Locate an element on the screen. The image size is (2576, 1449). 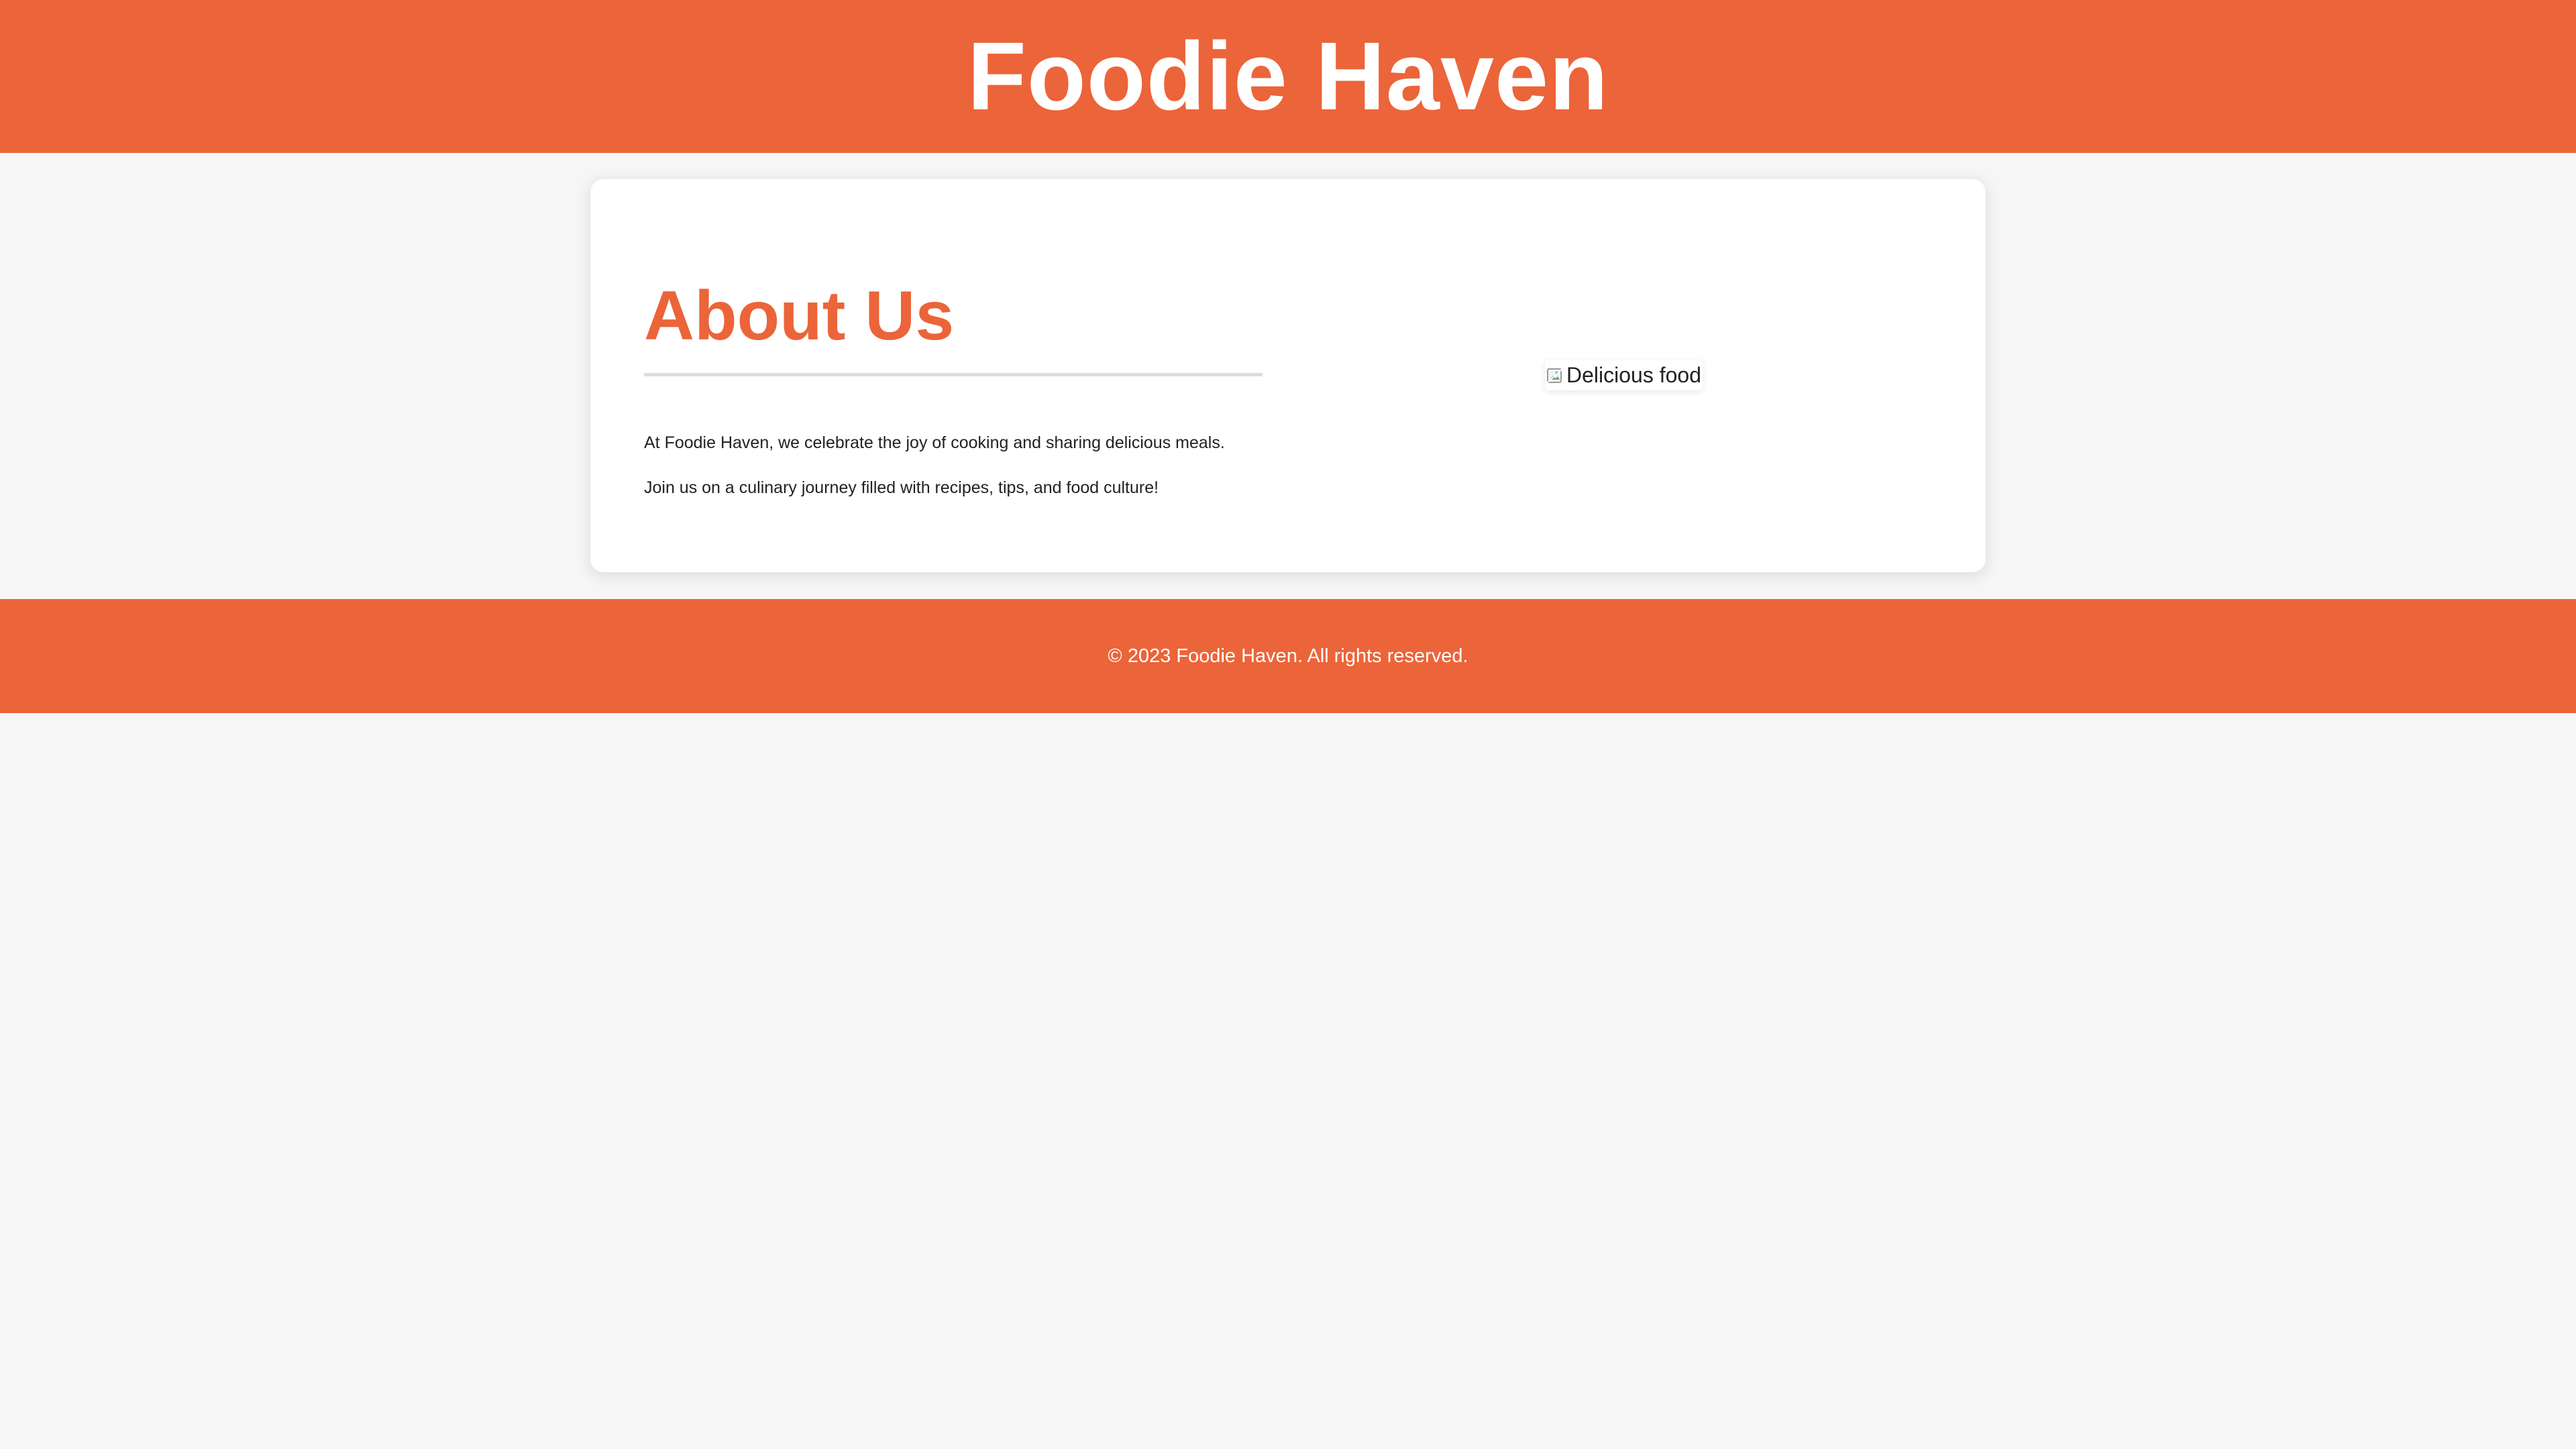
broken-image-icon is located at coordinates (1555, 375).